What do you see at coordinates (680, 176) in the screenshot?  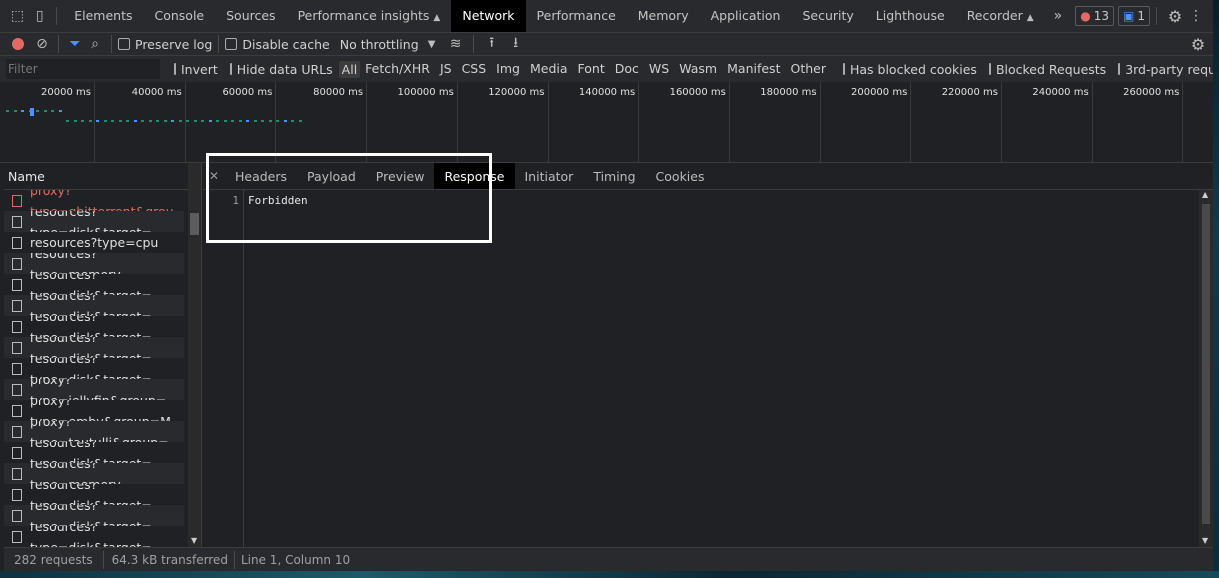 I see `detail-tab-cookies: Cookies` at bounding box center [680, 176].